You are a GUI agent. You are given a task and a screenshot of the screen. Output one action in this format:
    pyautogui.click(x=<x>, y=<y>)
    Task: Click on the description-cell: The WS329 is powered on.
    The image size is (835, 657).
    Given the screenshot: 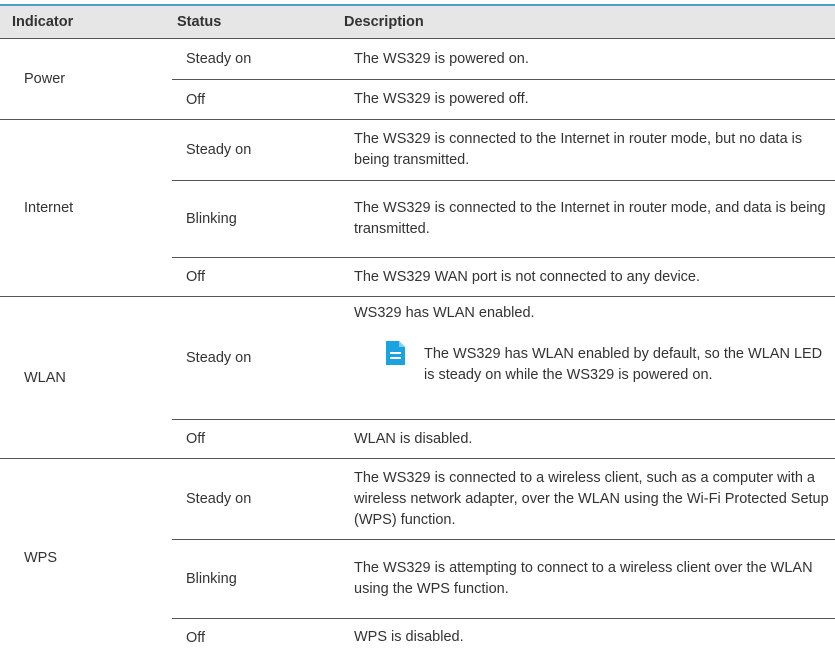 What is the action you would take?
    pyautogui.click(x=441, y=58)
    